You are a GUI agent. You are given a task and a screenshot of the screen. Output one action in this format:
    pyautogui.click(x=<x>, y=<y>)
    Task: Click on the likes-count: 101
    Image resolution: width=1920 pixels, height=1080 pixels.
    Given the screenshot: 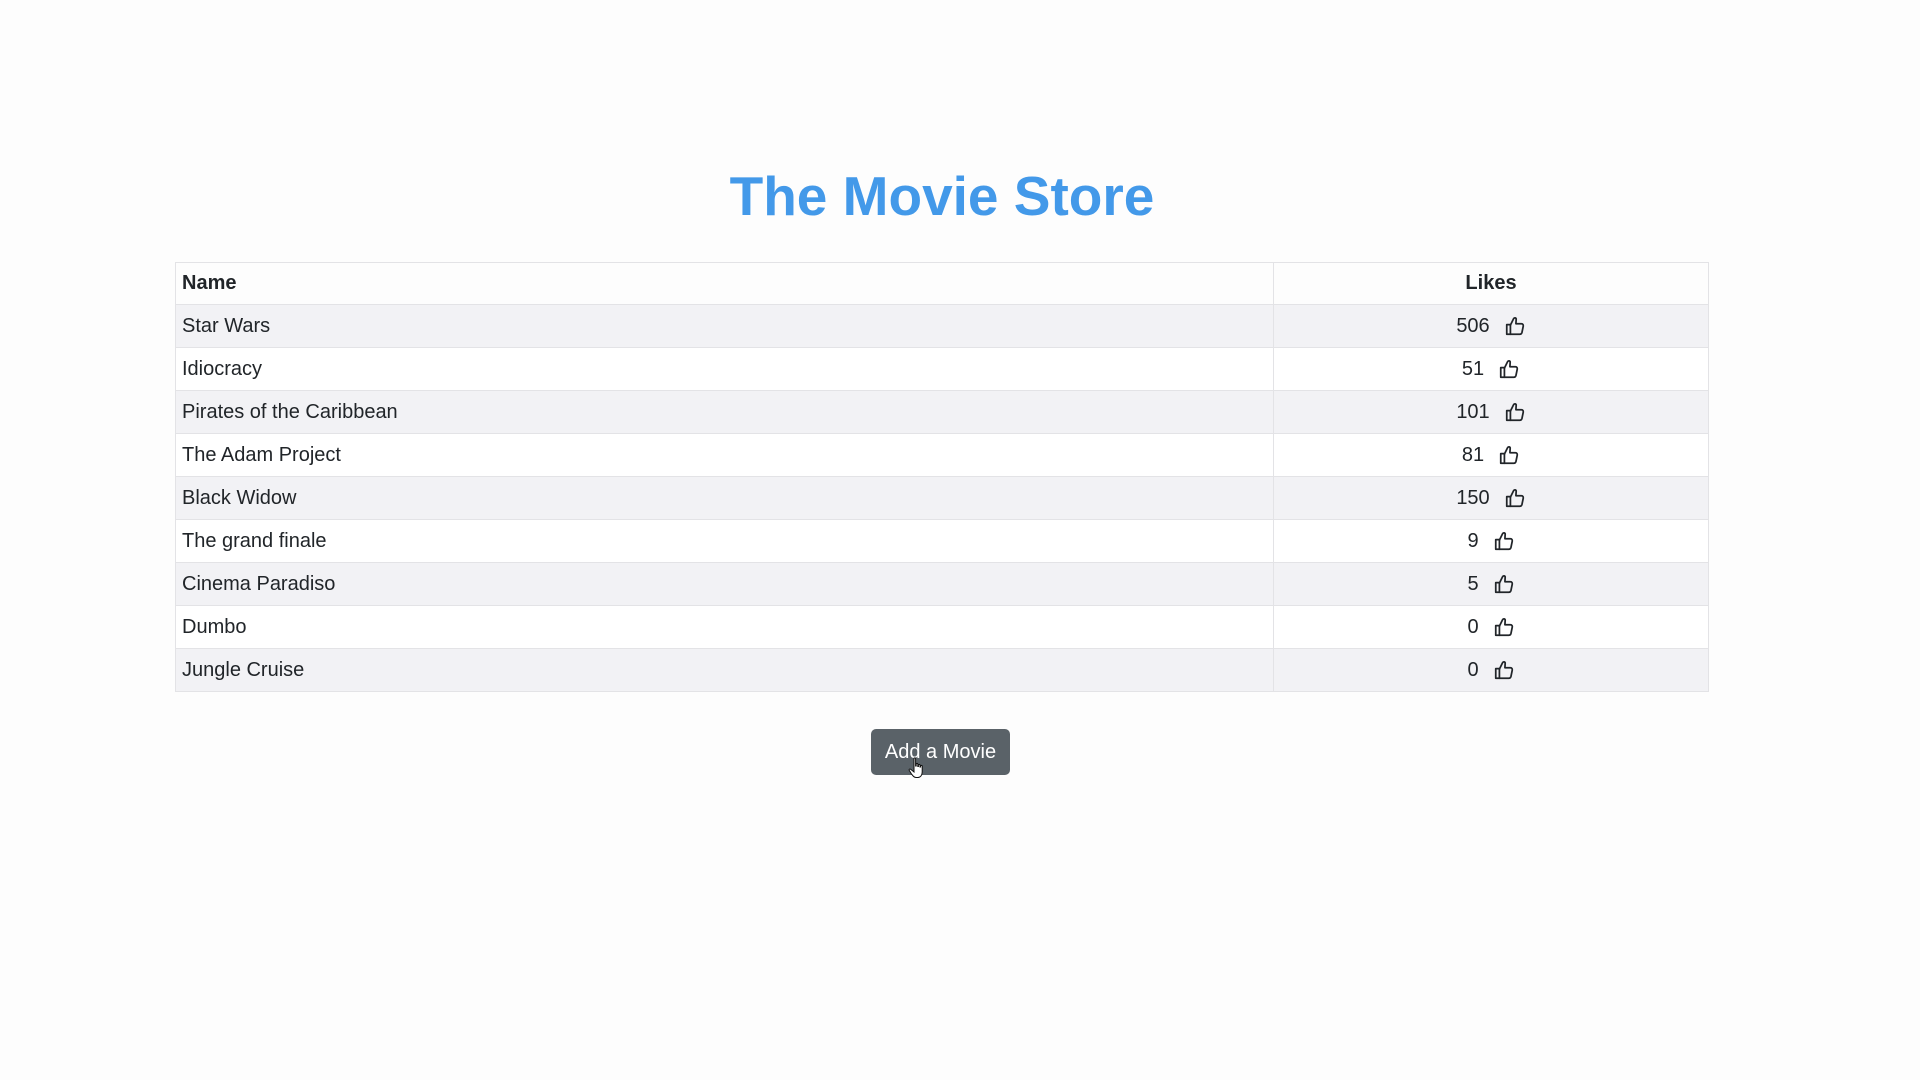 What is the action you would take?
    pyautogui.click(x=1473, y=411)
    